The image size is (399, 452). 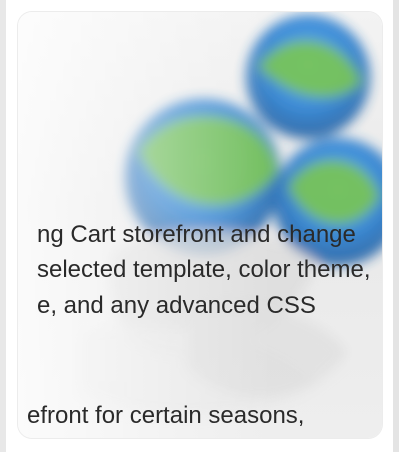 I want to click on scrollbar-track, so click(x=396, y=226).